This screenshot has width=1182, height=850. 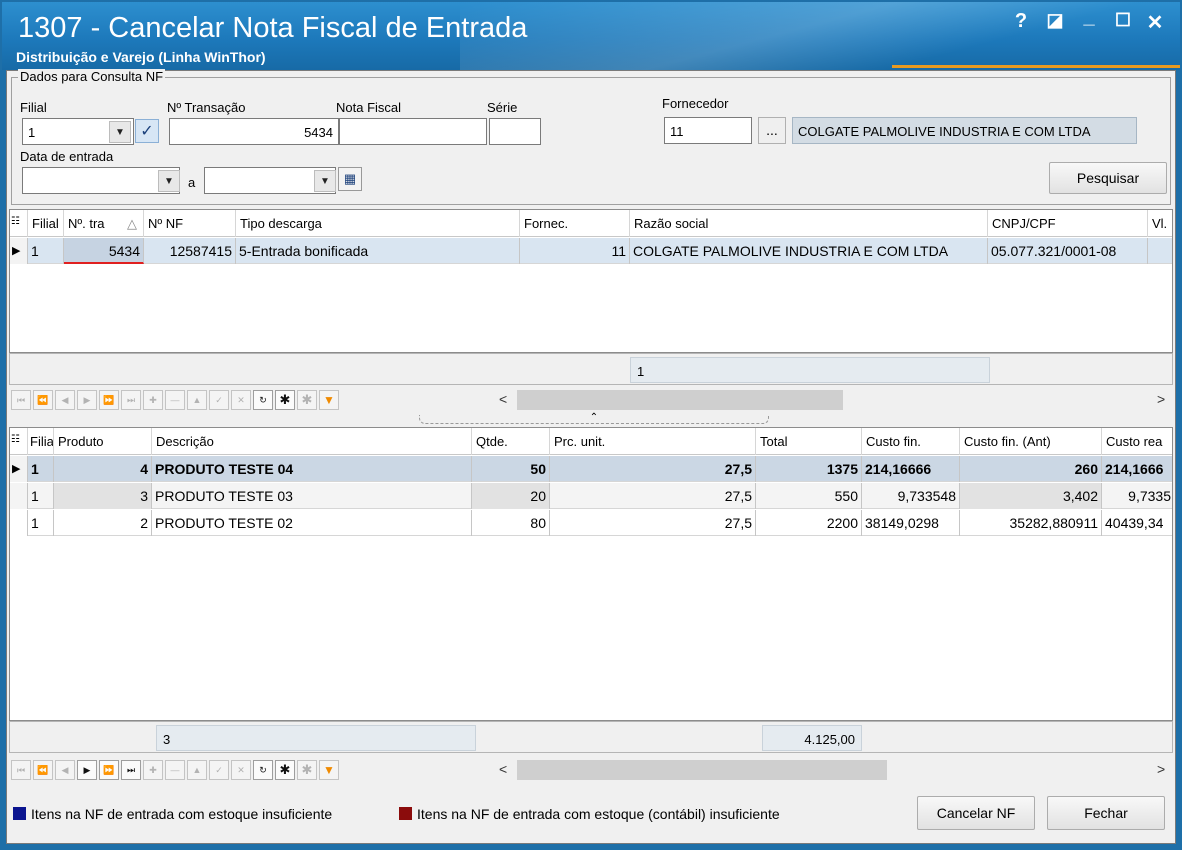 What do you see at coordinates (680, 400) in the screenshot?
I see `nf-hscroll-thumb` at bounding box center [680, 400].